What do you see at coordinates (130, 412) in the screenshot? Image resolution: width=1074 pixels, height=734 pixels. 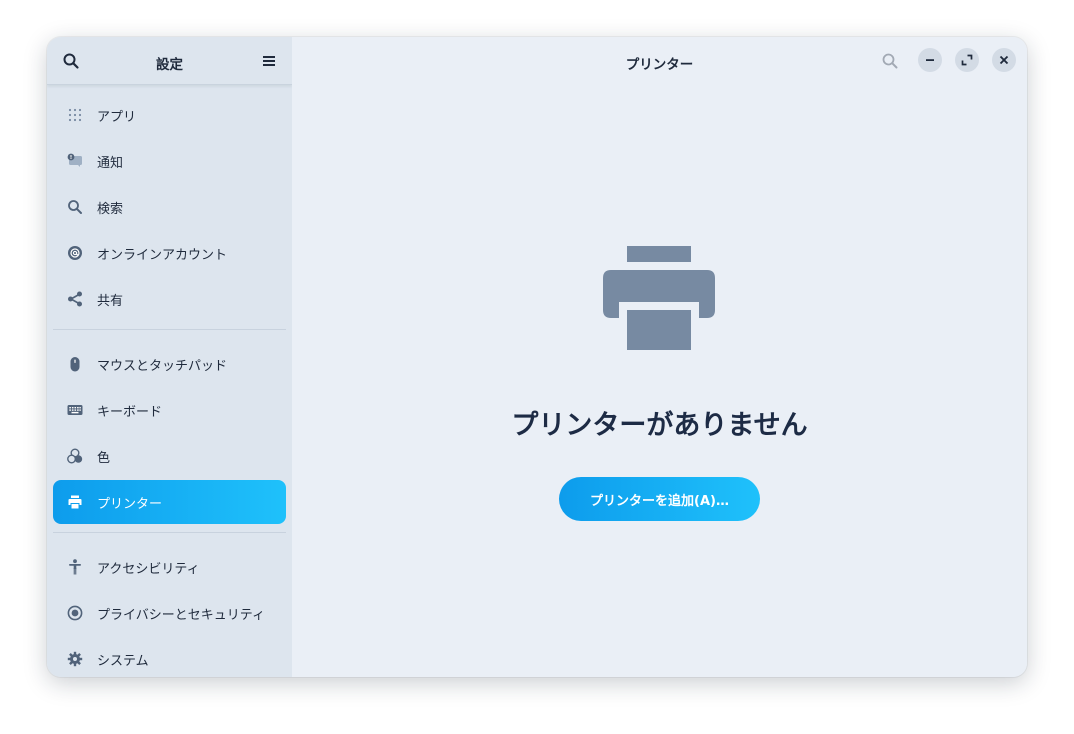 I see `sidebar-item-label: キーボード` at bounding box center [130, 412].